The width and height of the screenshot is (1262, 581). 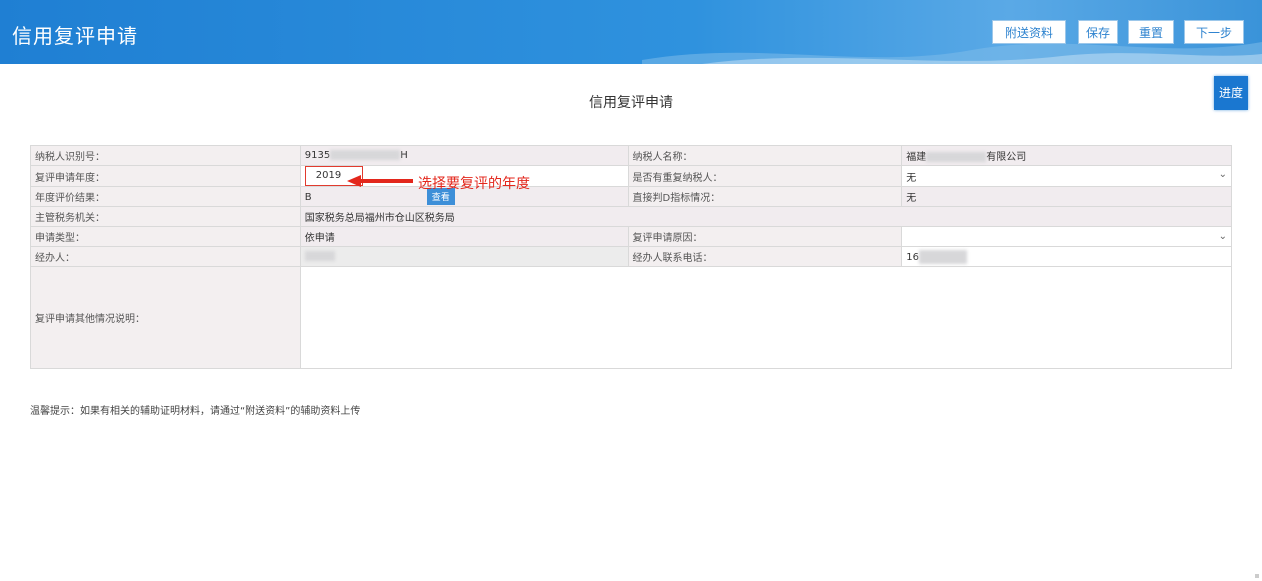 I want to click on textarea-area, so click(x=766, y=318).